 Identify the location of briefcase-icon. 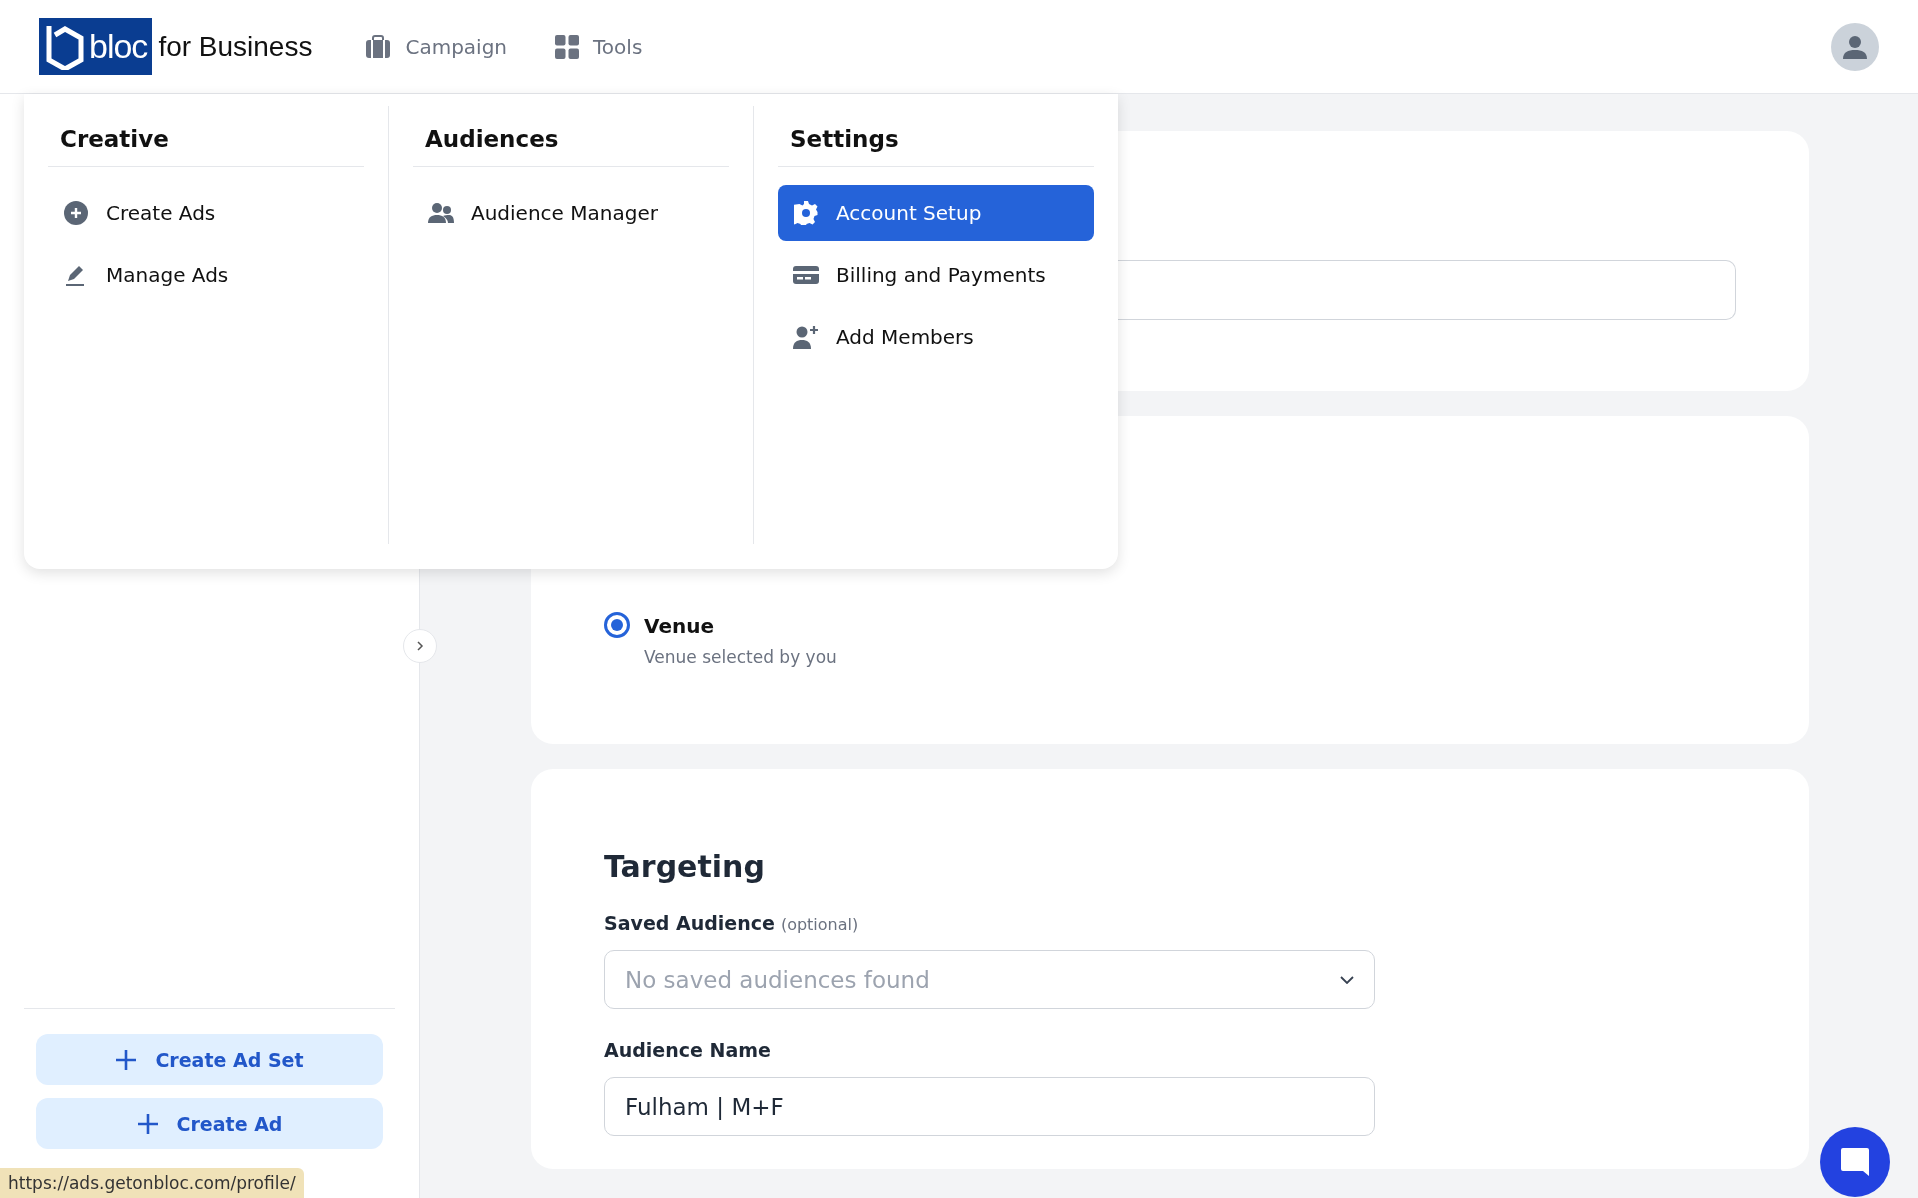
(378, 46).